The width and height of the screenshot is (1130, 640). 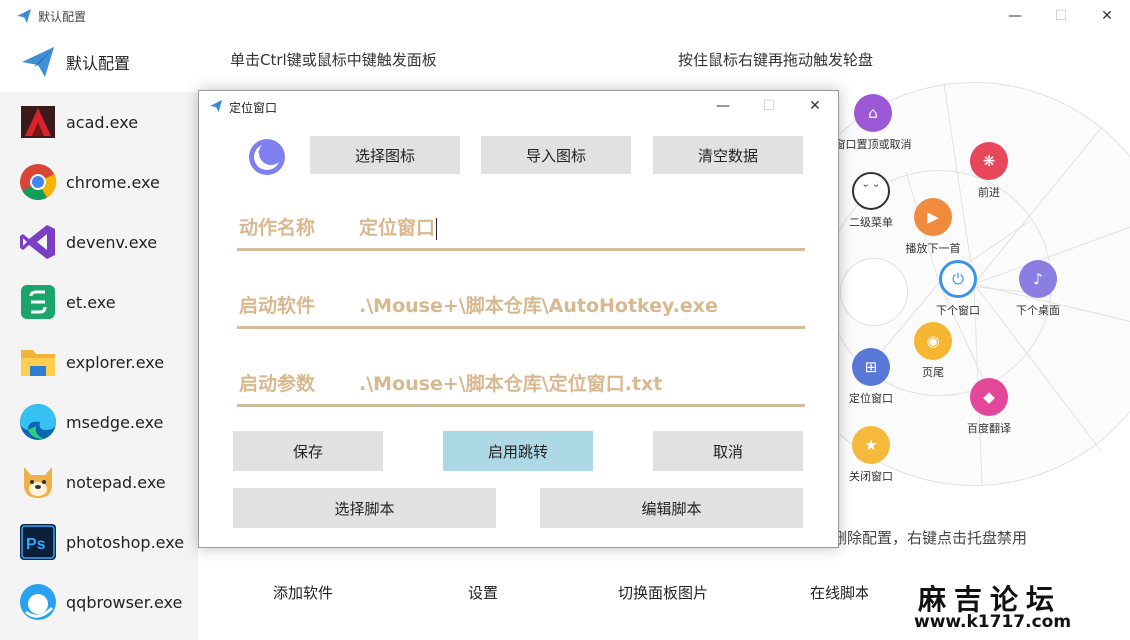 What do you see at coordinates (267, 157) in the screenshot?
I see `moon-icon` at bounding box center [267, 157].